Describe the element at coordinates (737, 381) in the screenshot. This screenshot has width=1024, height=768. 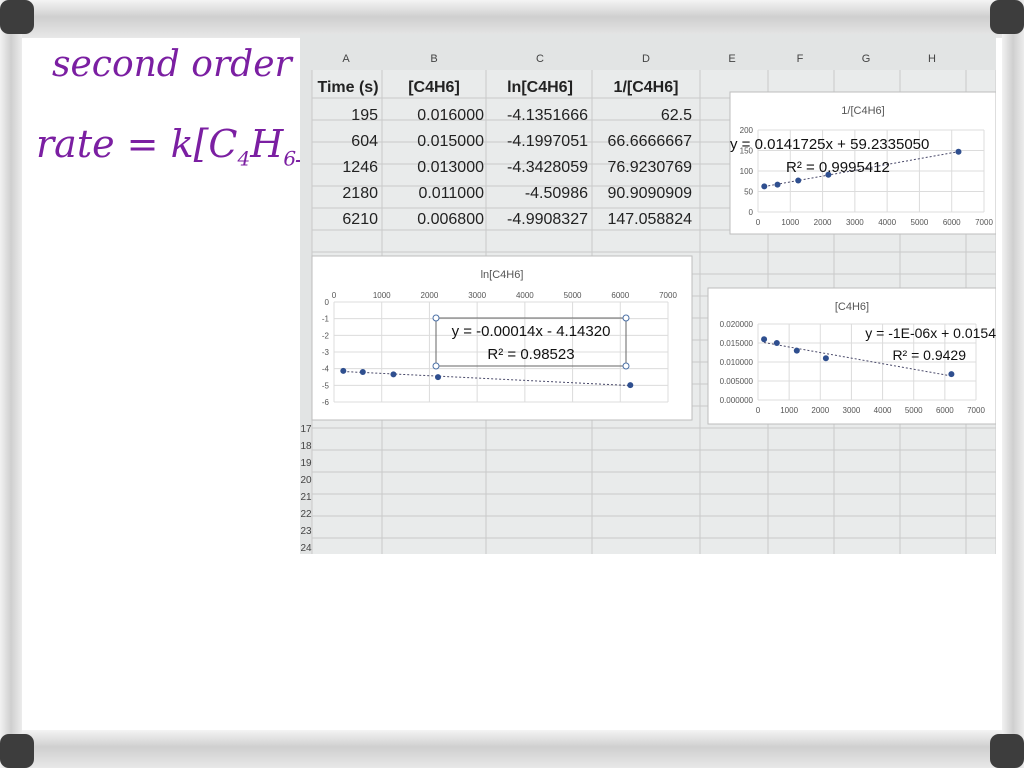
I see `chart-2-ytick-1: 0.005000` at that location.